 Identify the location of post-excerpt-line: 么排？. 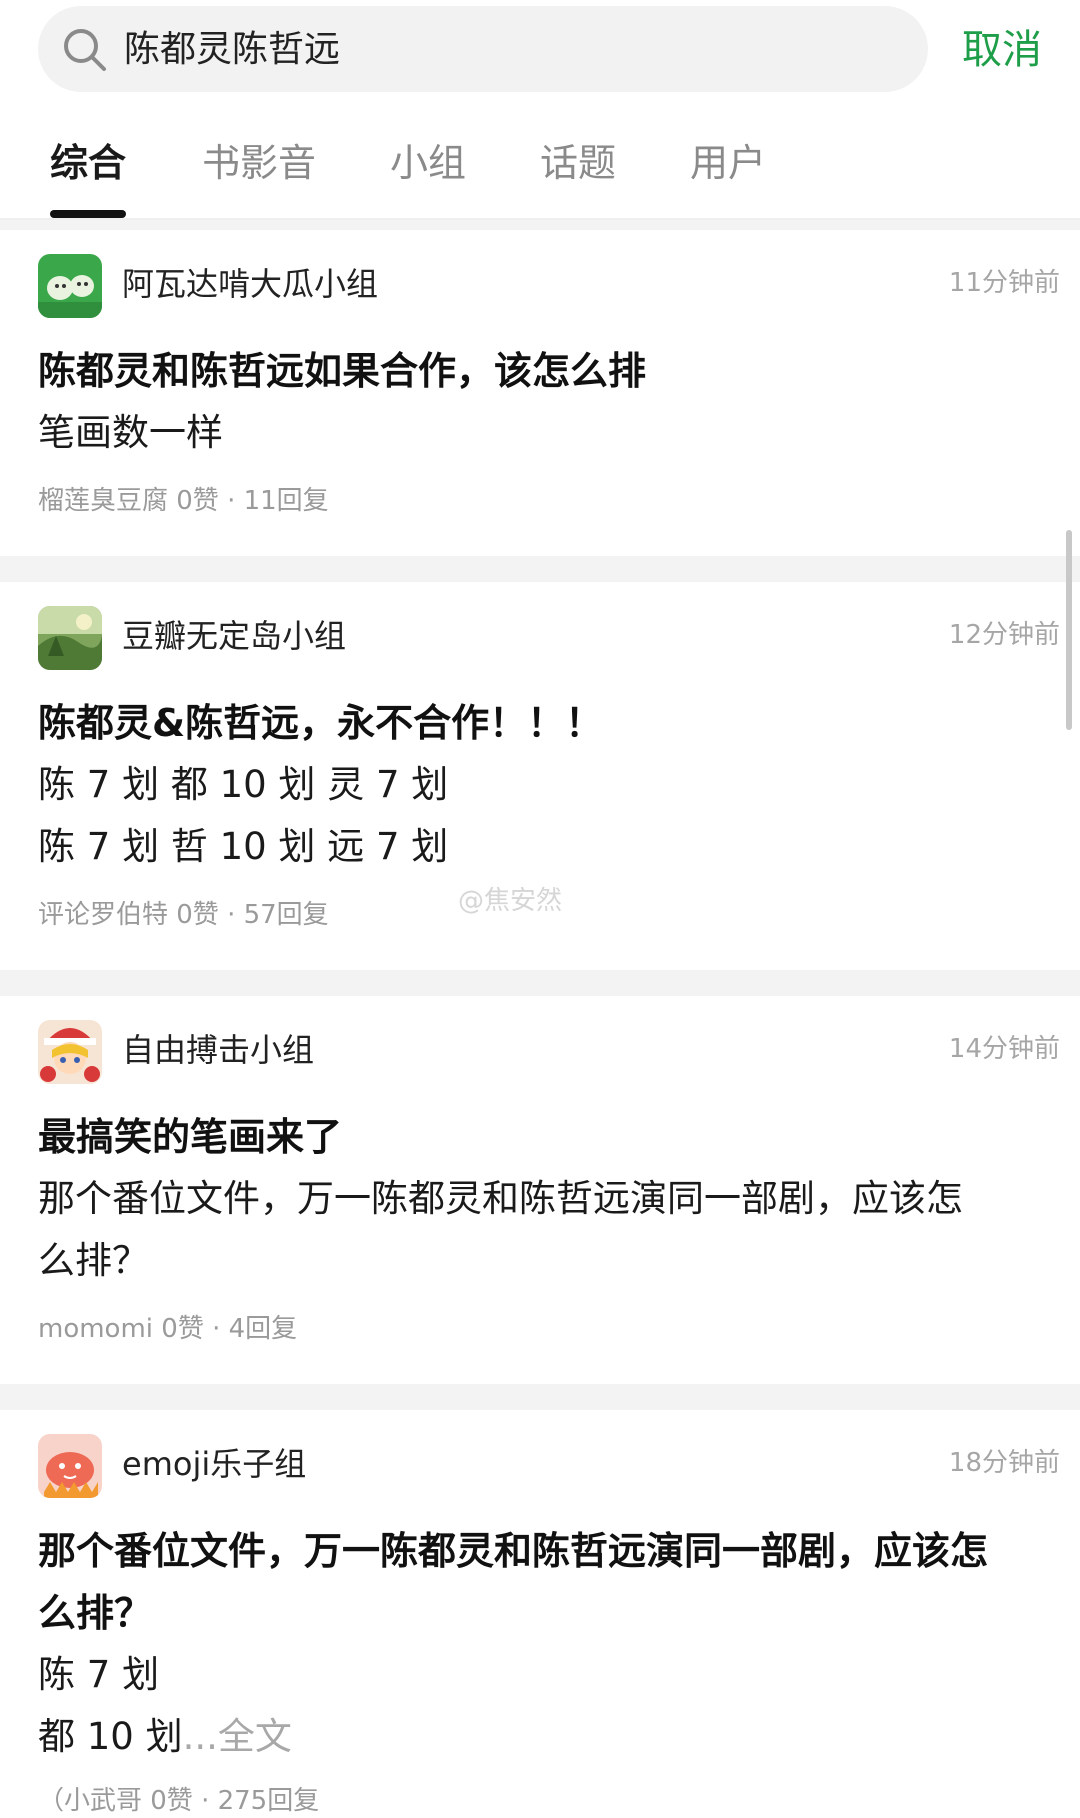
(93, 1260).